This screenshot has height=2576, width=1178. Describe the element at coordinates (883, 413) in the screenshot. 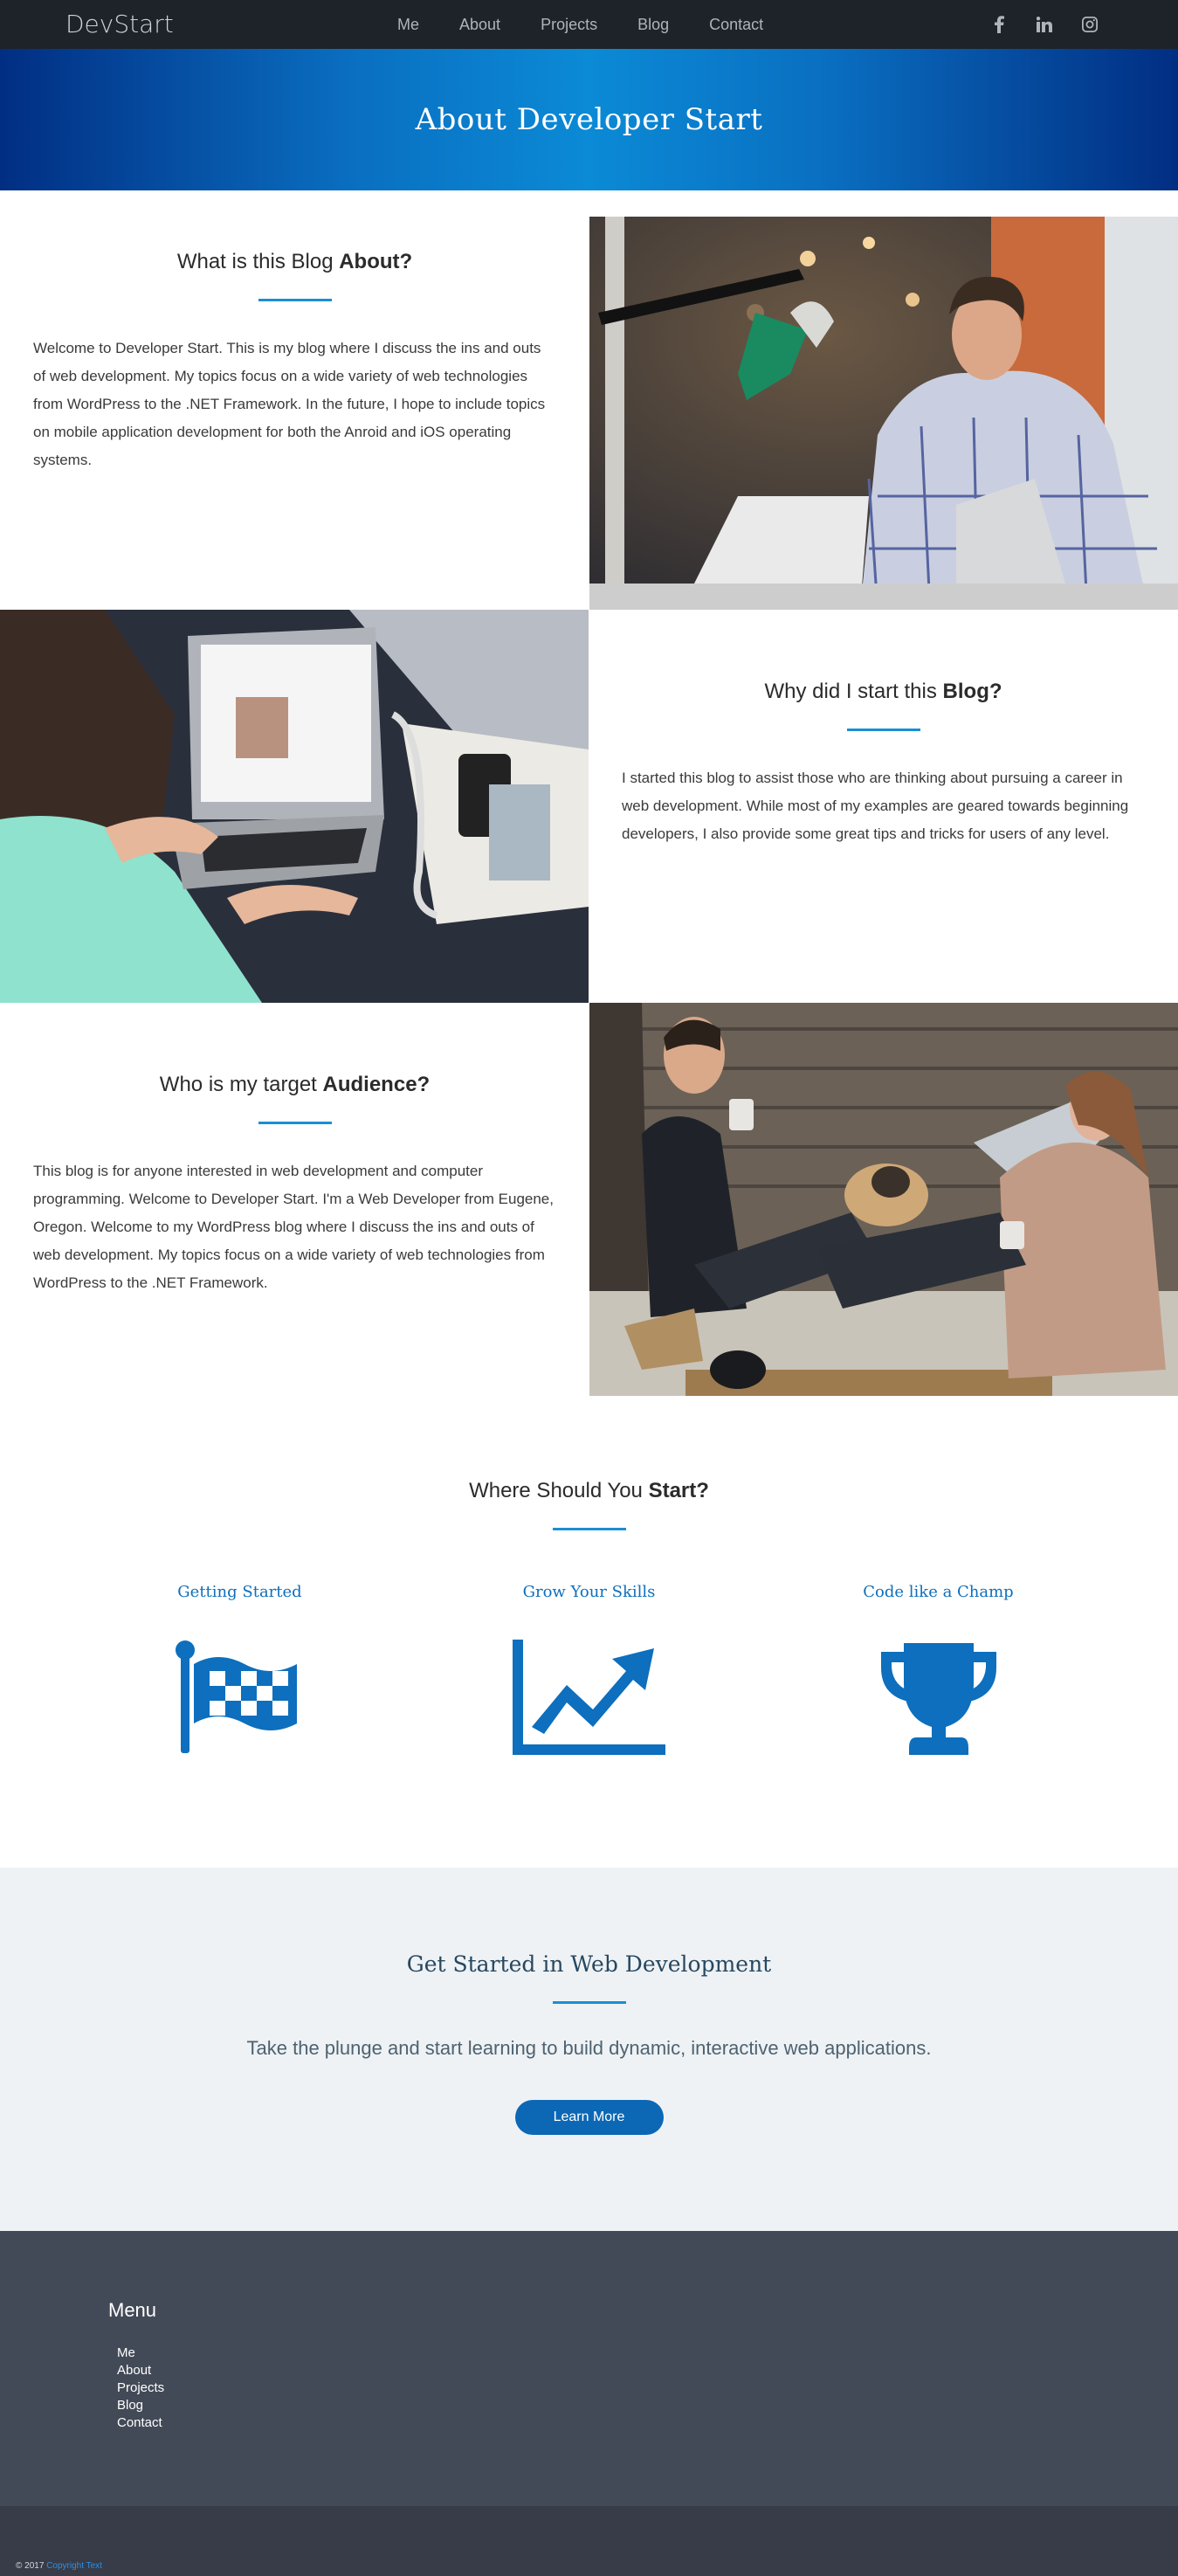

I see `man-at-laptop-photo` at that location.